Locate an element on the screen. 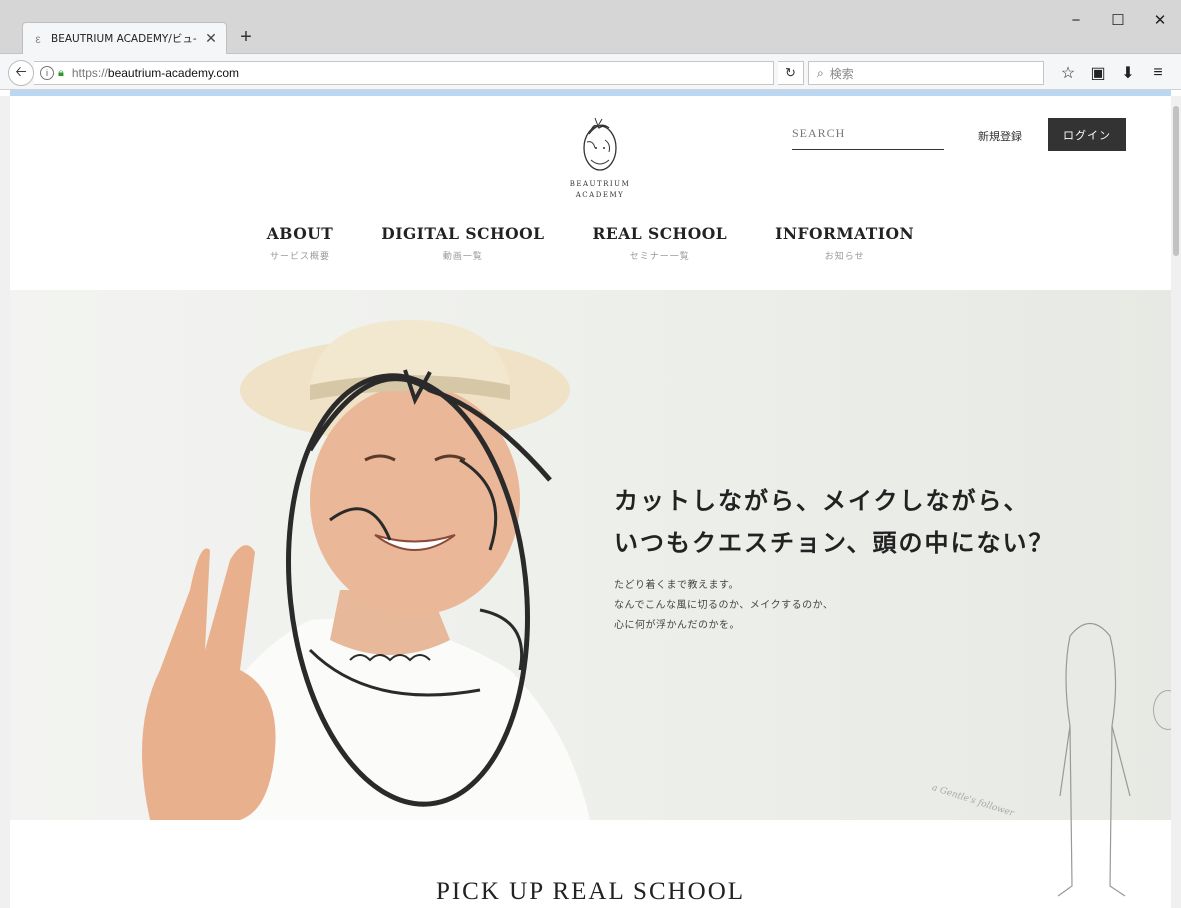  new-tab-button: + is located at coordinates (246, 37).